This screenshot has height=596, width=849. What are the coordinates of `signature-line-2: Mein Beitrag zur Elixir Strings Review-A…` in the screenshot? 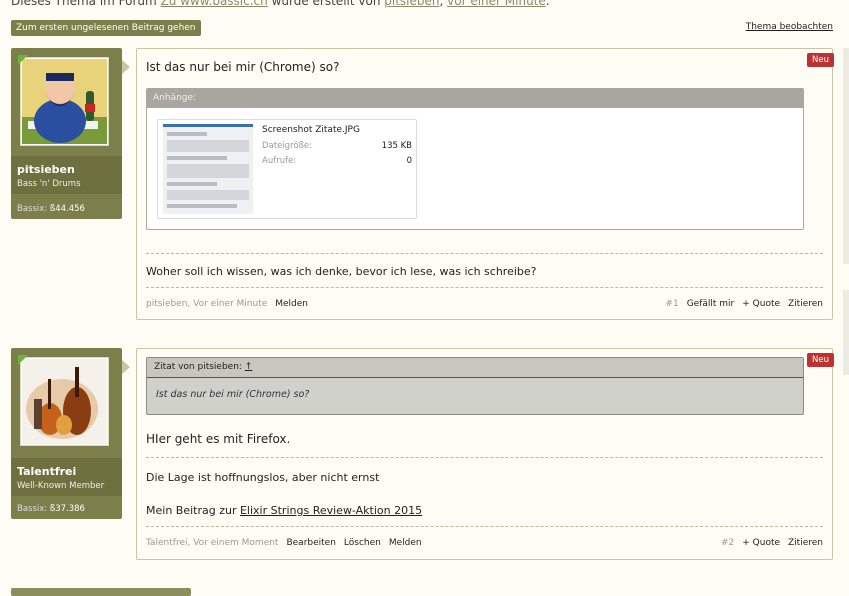 It's located at (284, 510).